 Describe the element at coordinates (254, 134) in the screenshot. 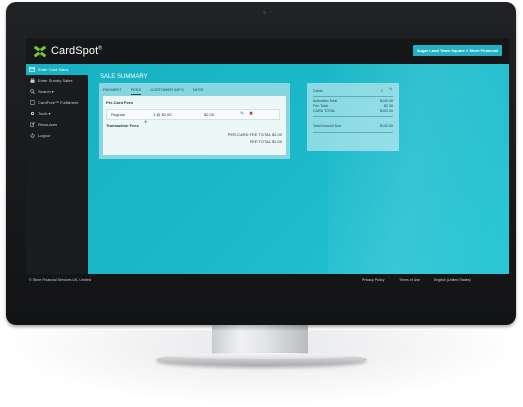

I see `per-card-fee-total: PER-CARD FEE TOTAL $2.00` at that location.